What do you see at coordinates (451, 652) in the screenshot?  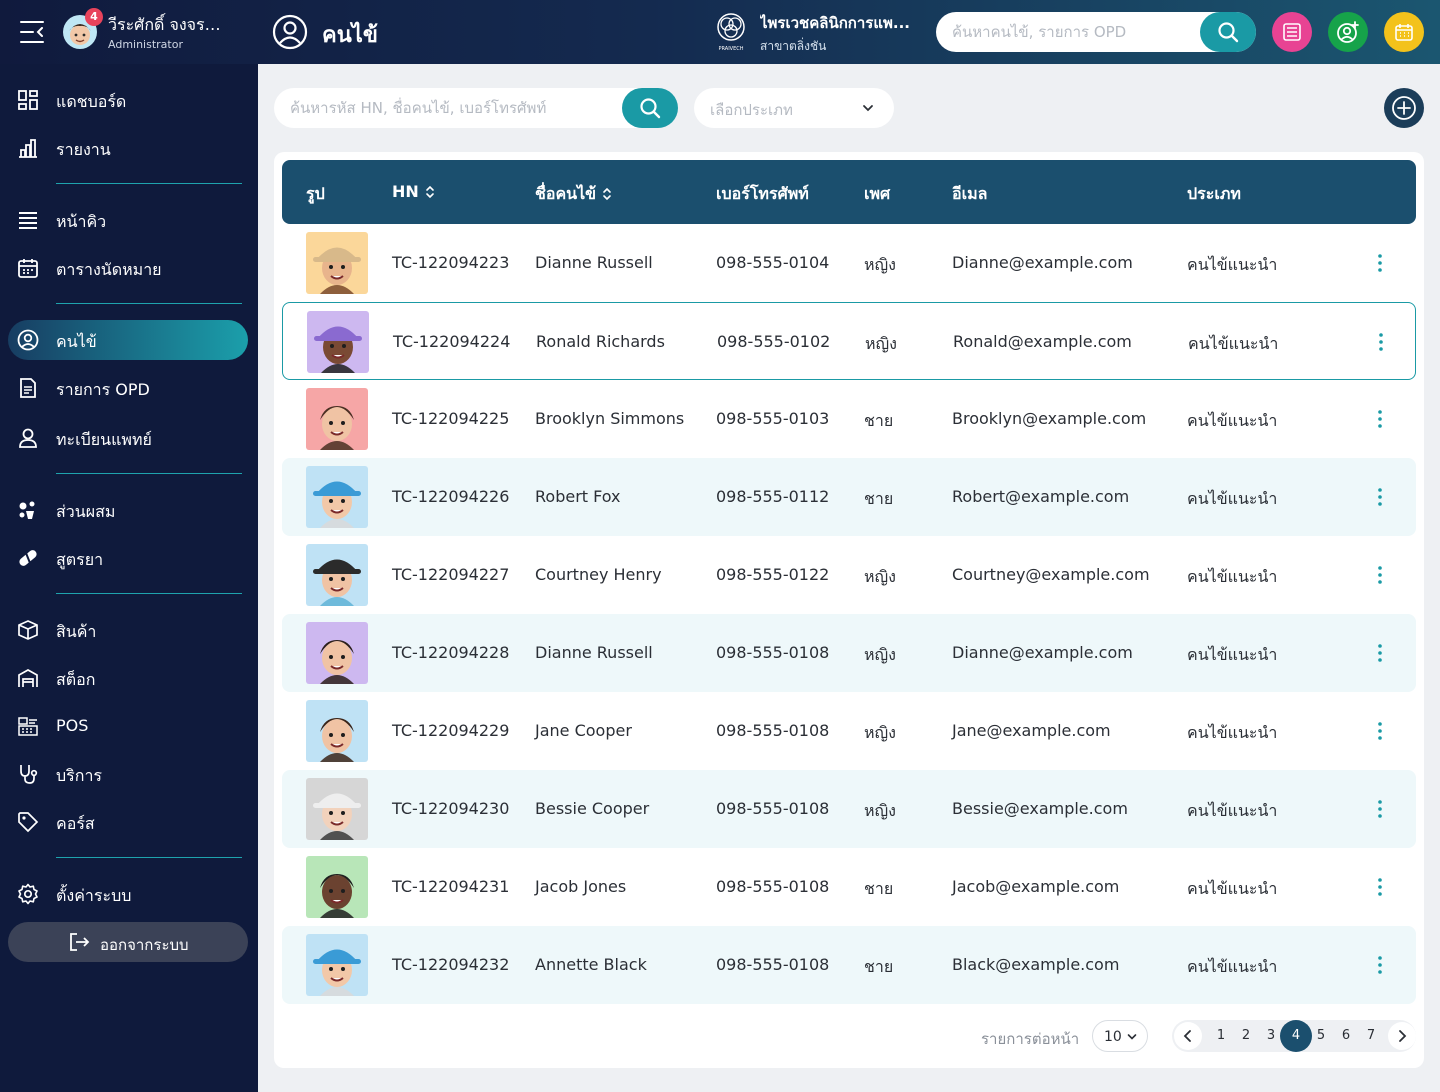 I see `hn-cell: TC-122094228` at bounding box center [451, 652].